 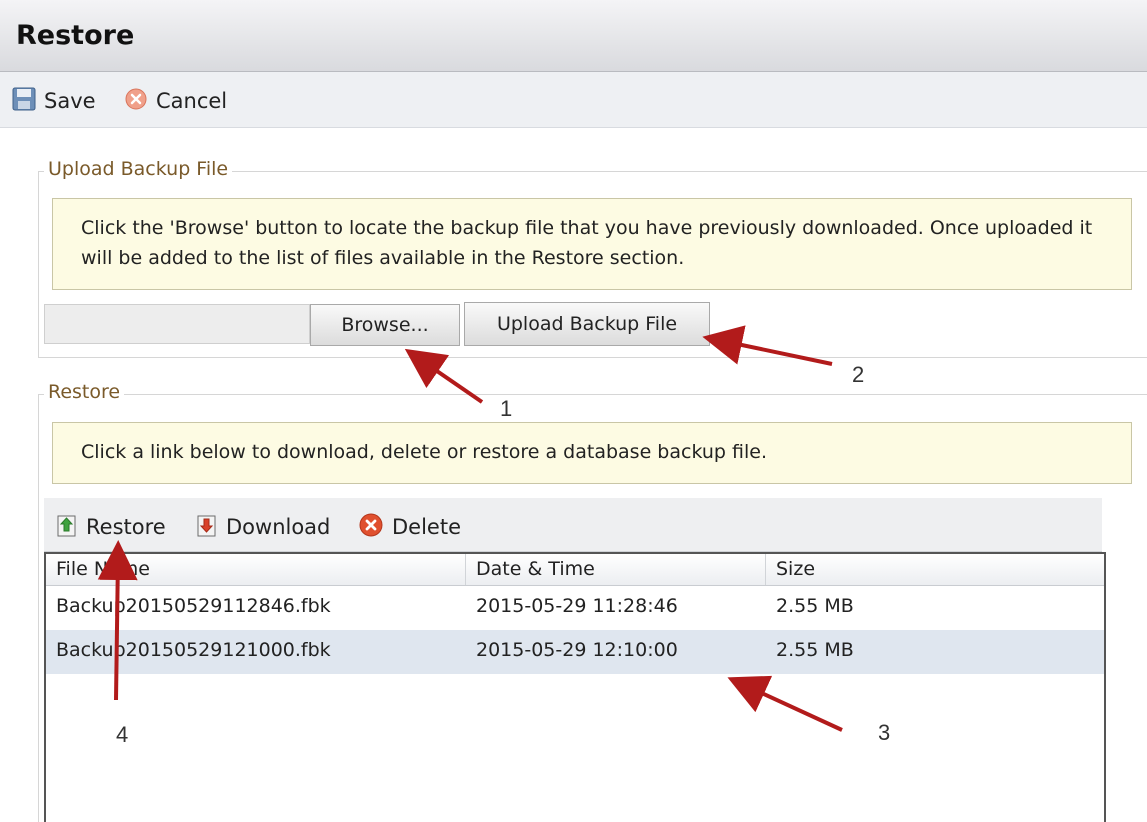 What do you see at coordinates (70, 101) in the screenshot?
I see `save-label: Save` at bounding box center [70, 101].